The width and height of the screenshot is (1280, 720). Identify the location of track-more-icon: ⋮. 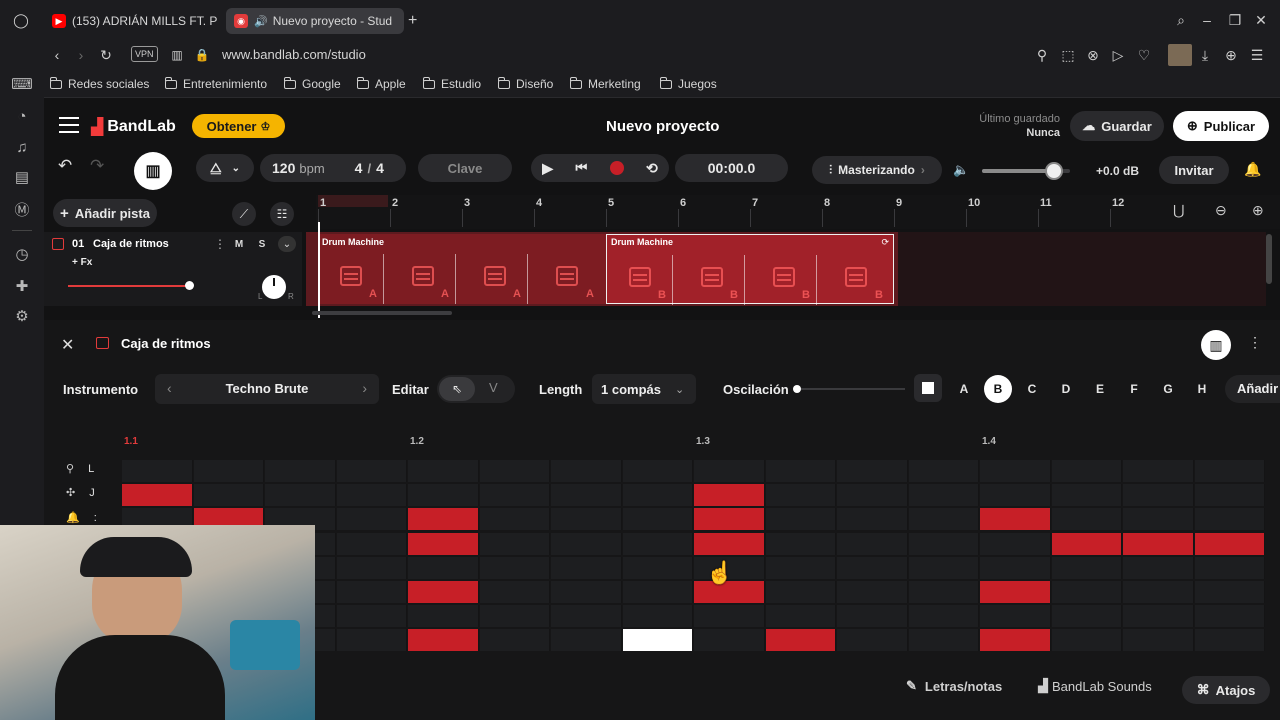
(220, 244).